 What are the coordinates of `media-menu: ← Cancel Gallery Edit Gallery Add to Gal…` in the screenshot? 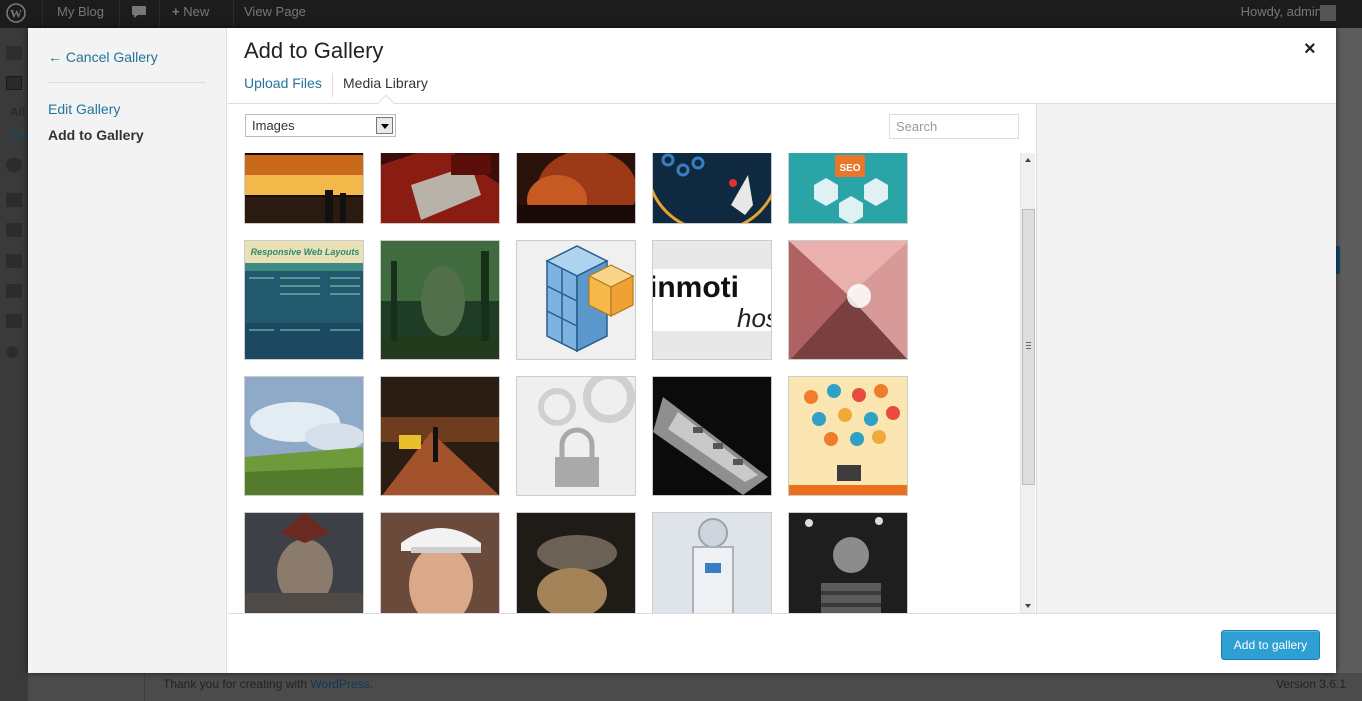 It's located at (127, 350).